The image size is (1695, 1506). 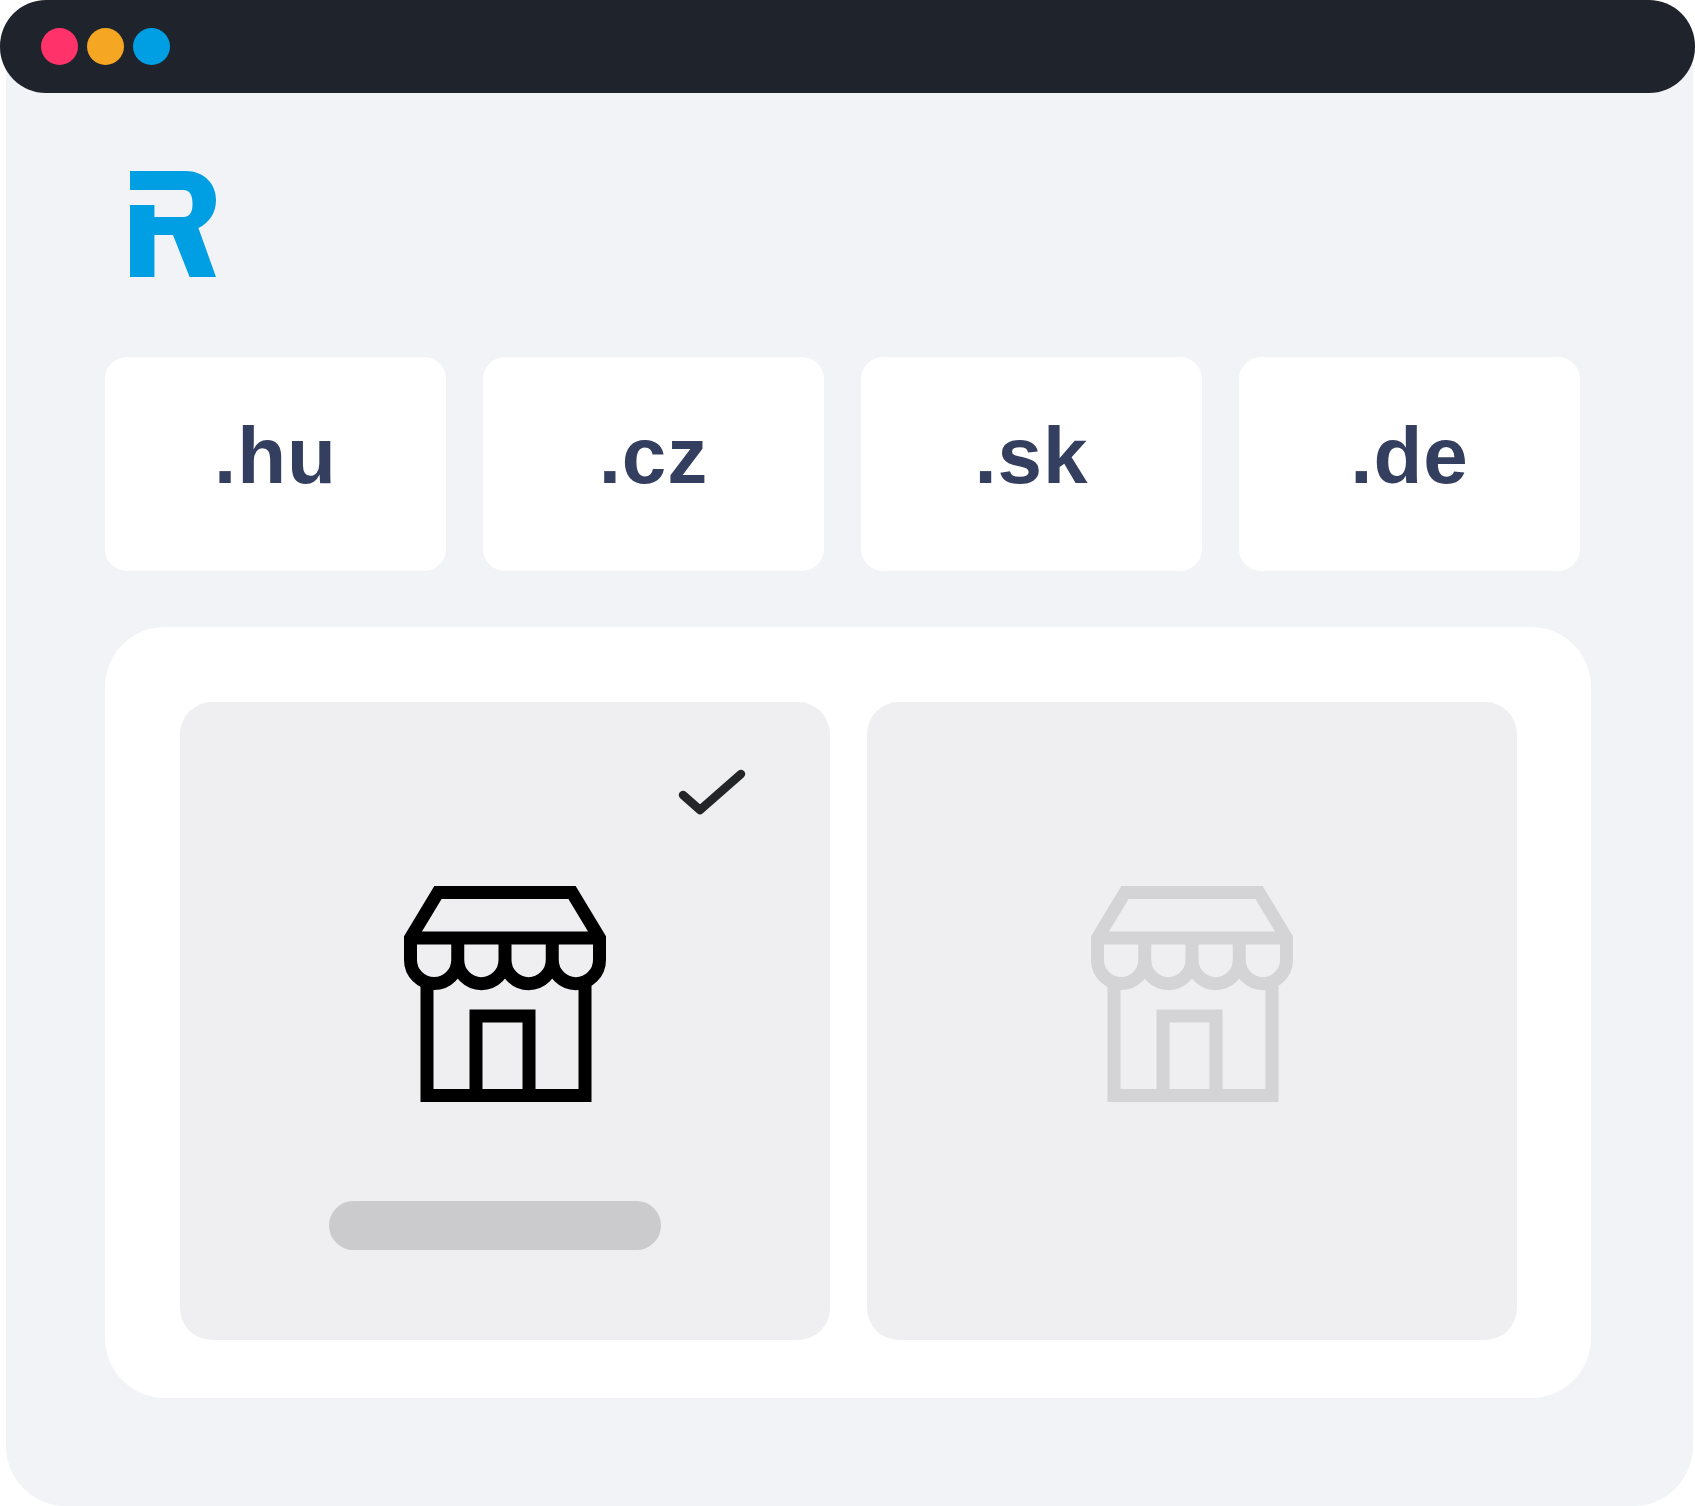 What do you see at coordinates (712, 792) in the screenshot?
I see `check-icon` at bounding box center [712, 792].